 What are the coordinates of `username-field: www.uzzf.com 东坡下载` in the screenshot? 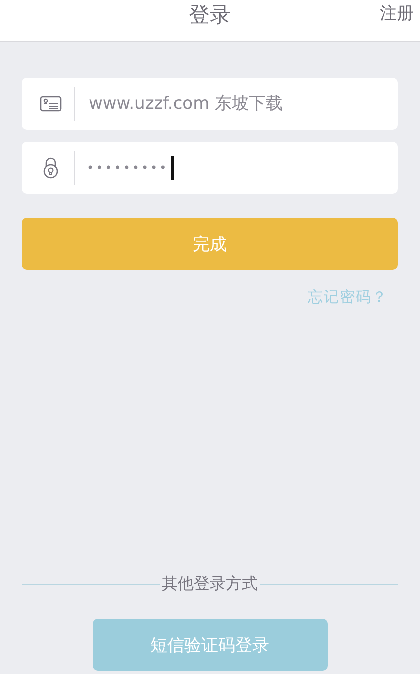 It's located at (210, 104).